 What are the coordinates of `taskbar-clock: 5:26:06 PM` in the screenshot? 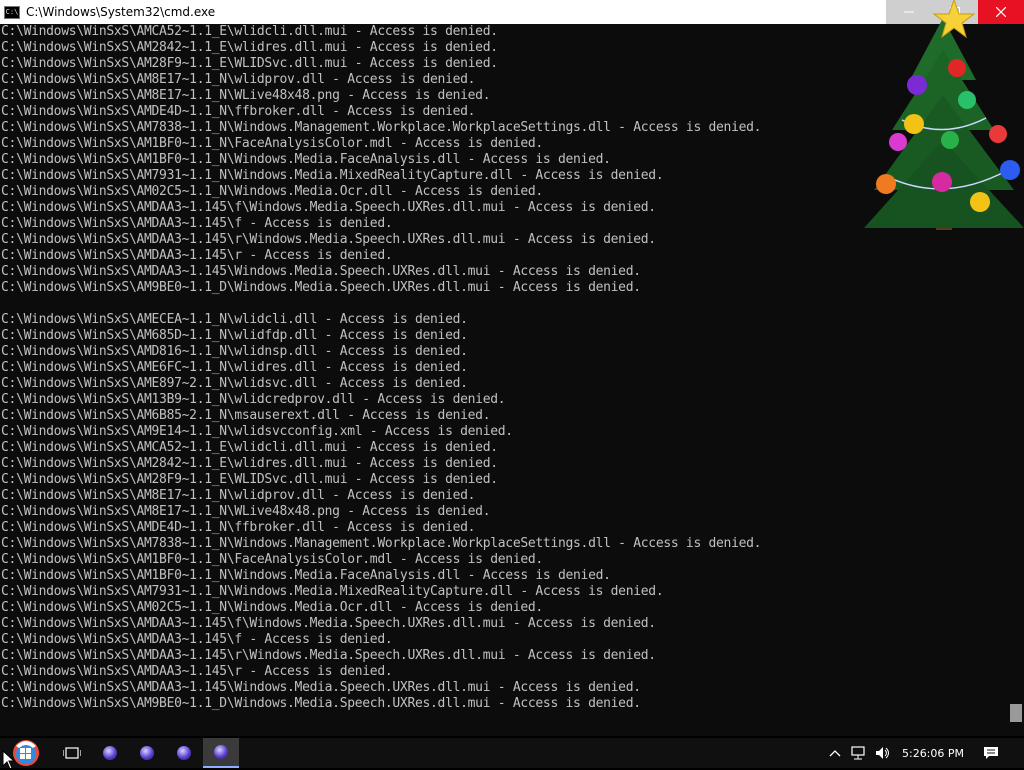 It's located at (933, 753).